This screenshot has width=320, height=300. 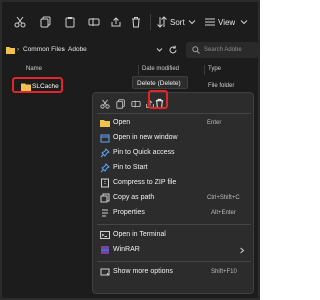 What do you see at coordinates (226, 22) in the screenshot?
I see `view-button: View` at bounding box center [226, 22].